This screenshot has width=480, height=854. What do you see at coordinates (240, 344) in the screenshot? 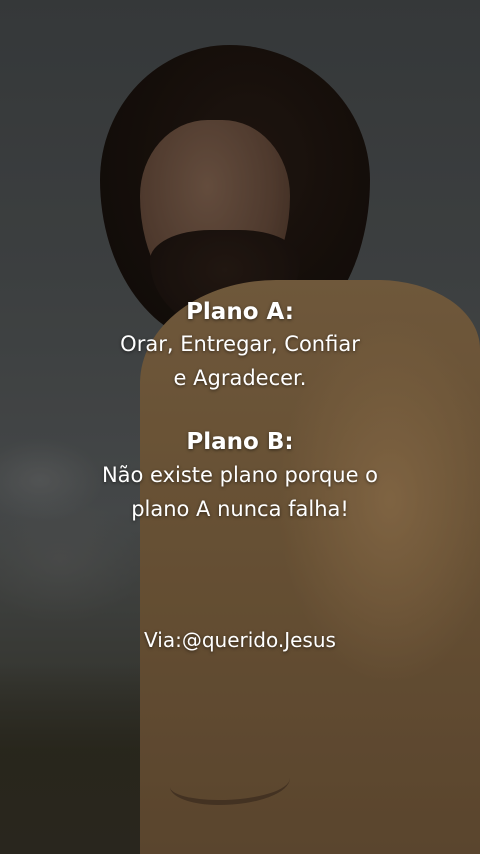
I see `plan-a-line-1: Orar, Entregar, Confiar` at bounding box center [240, 344].